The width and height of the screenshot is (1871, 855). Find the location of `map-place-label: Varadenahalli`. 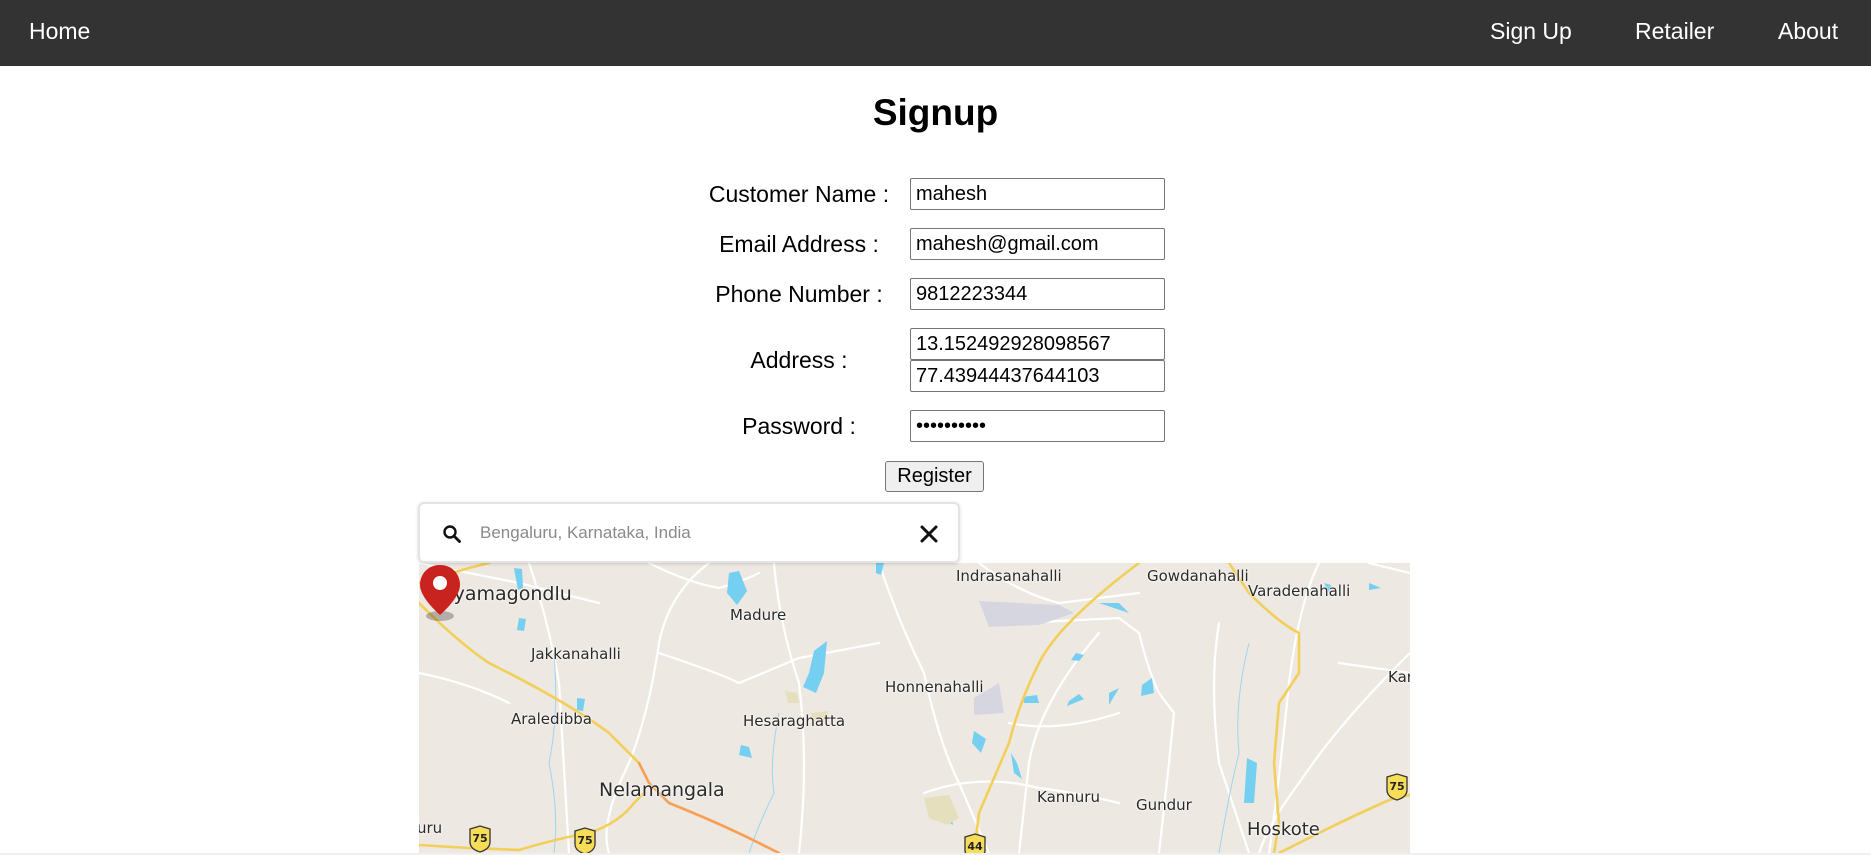

map-place-label: Varadenahalli is located at coordinates (1299, 591).